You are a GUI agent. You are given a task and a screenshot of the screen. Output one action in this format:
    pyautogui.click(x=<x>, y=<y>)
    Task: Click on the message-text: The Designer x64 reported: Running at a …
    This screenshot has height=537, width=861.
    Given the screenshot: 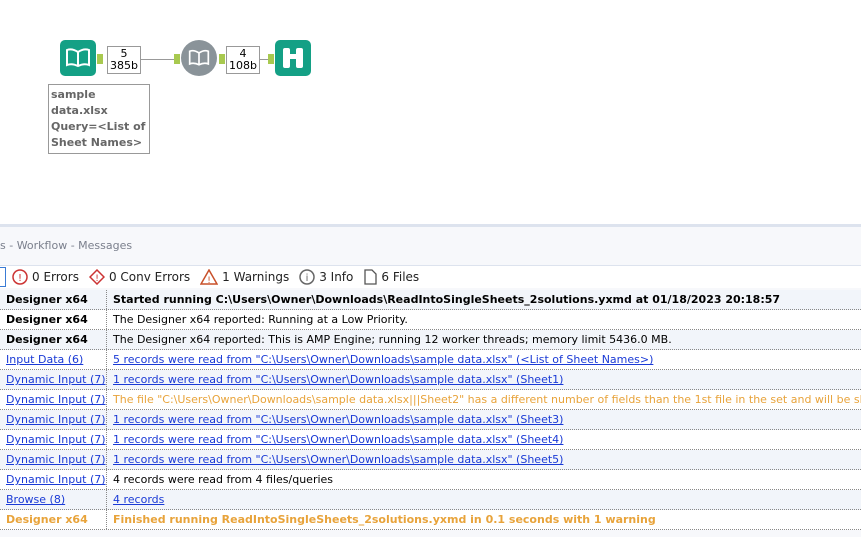 What is the action you would take?
    pyautogui.click(x=260, y=319)
    